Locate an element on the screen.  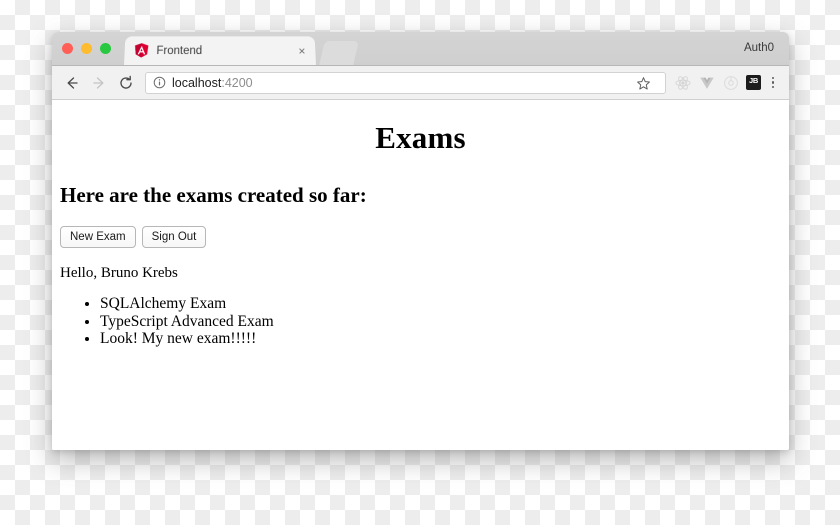
new-exam-button: New Exam is located at coordinates (98, 237).